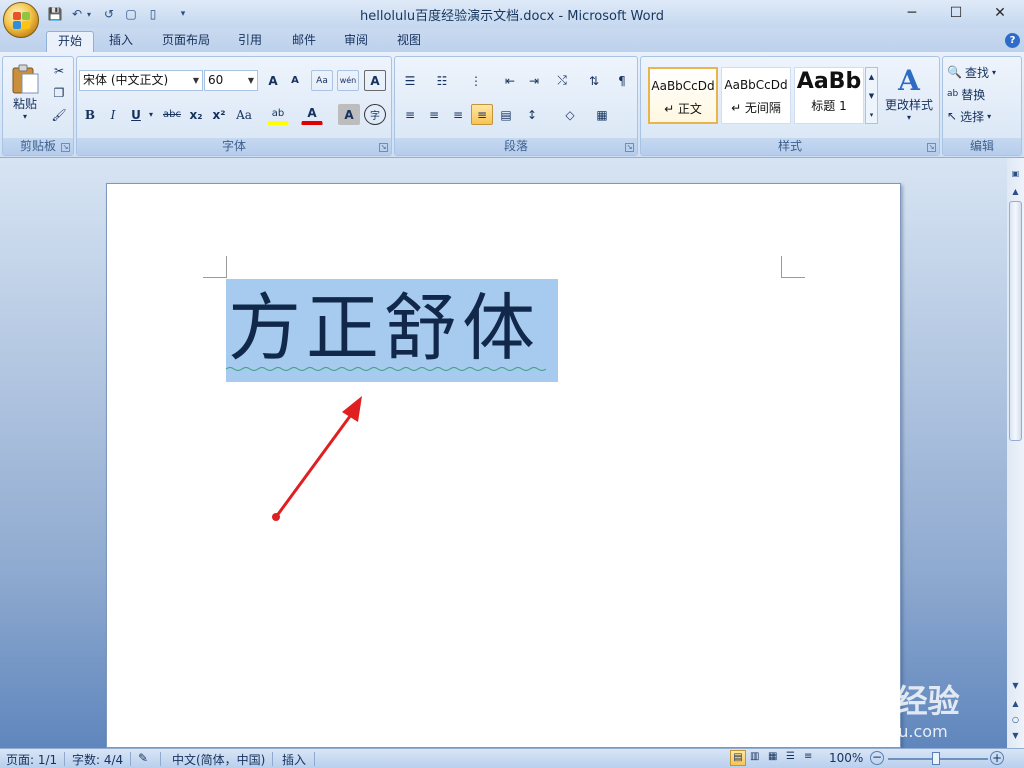 The height and width of the screenshot is (768, 1024). Describe the element at coordinates (683, 95) in the screenshot. I see `style-normal: AaBbCcDd ↵ 正文` at that location.